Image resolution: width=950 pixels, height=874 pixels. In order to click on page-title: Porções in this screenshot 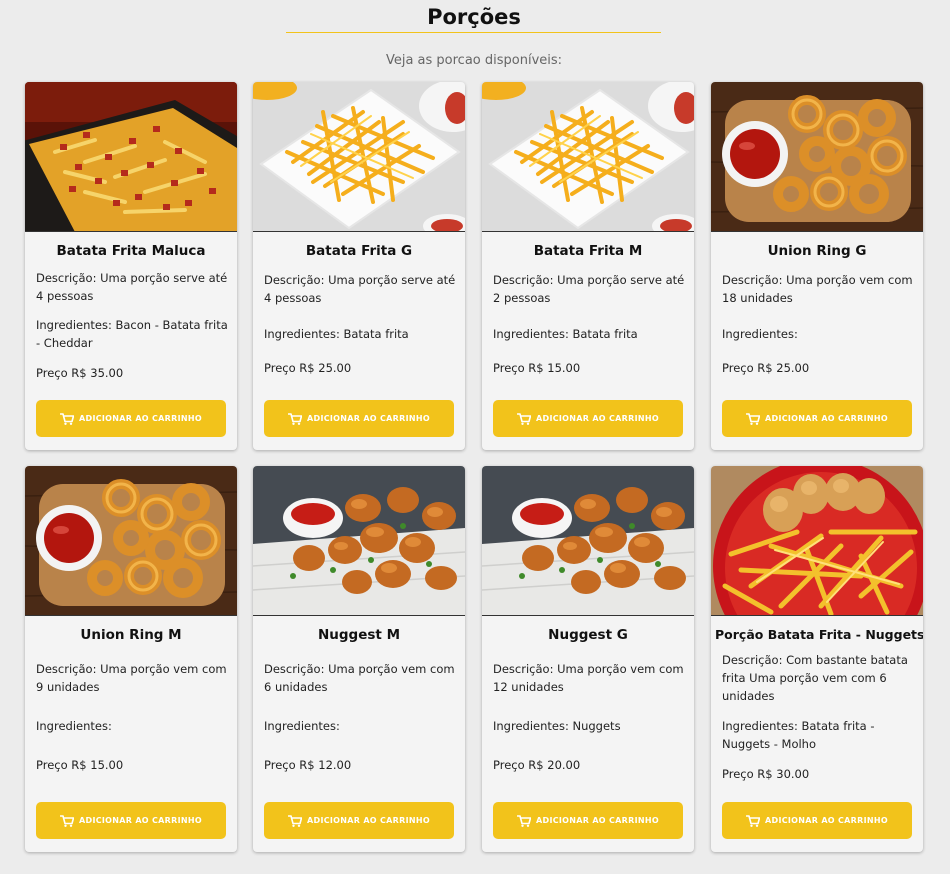, I will do `click(474, 17)`.